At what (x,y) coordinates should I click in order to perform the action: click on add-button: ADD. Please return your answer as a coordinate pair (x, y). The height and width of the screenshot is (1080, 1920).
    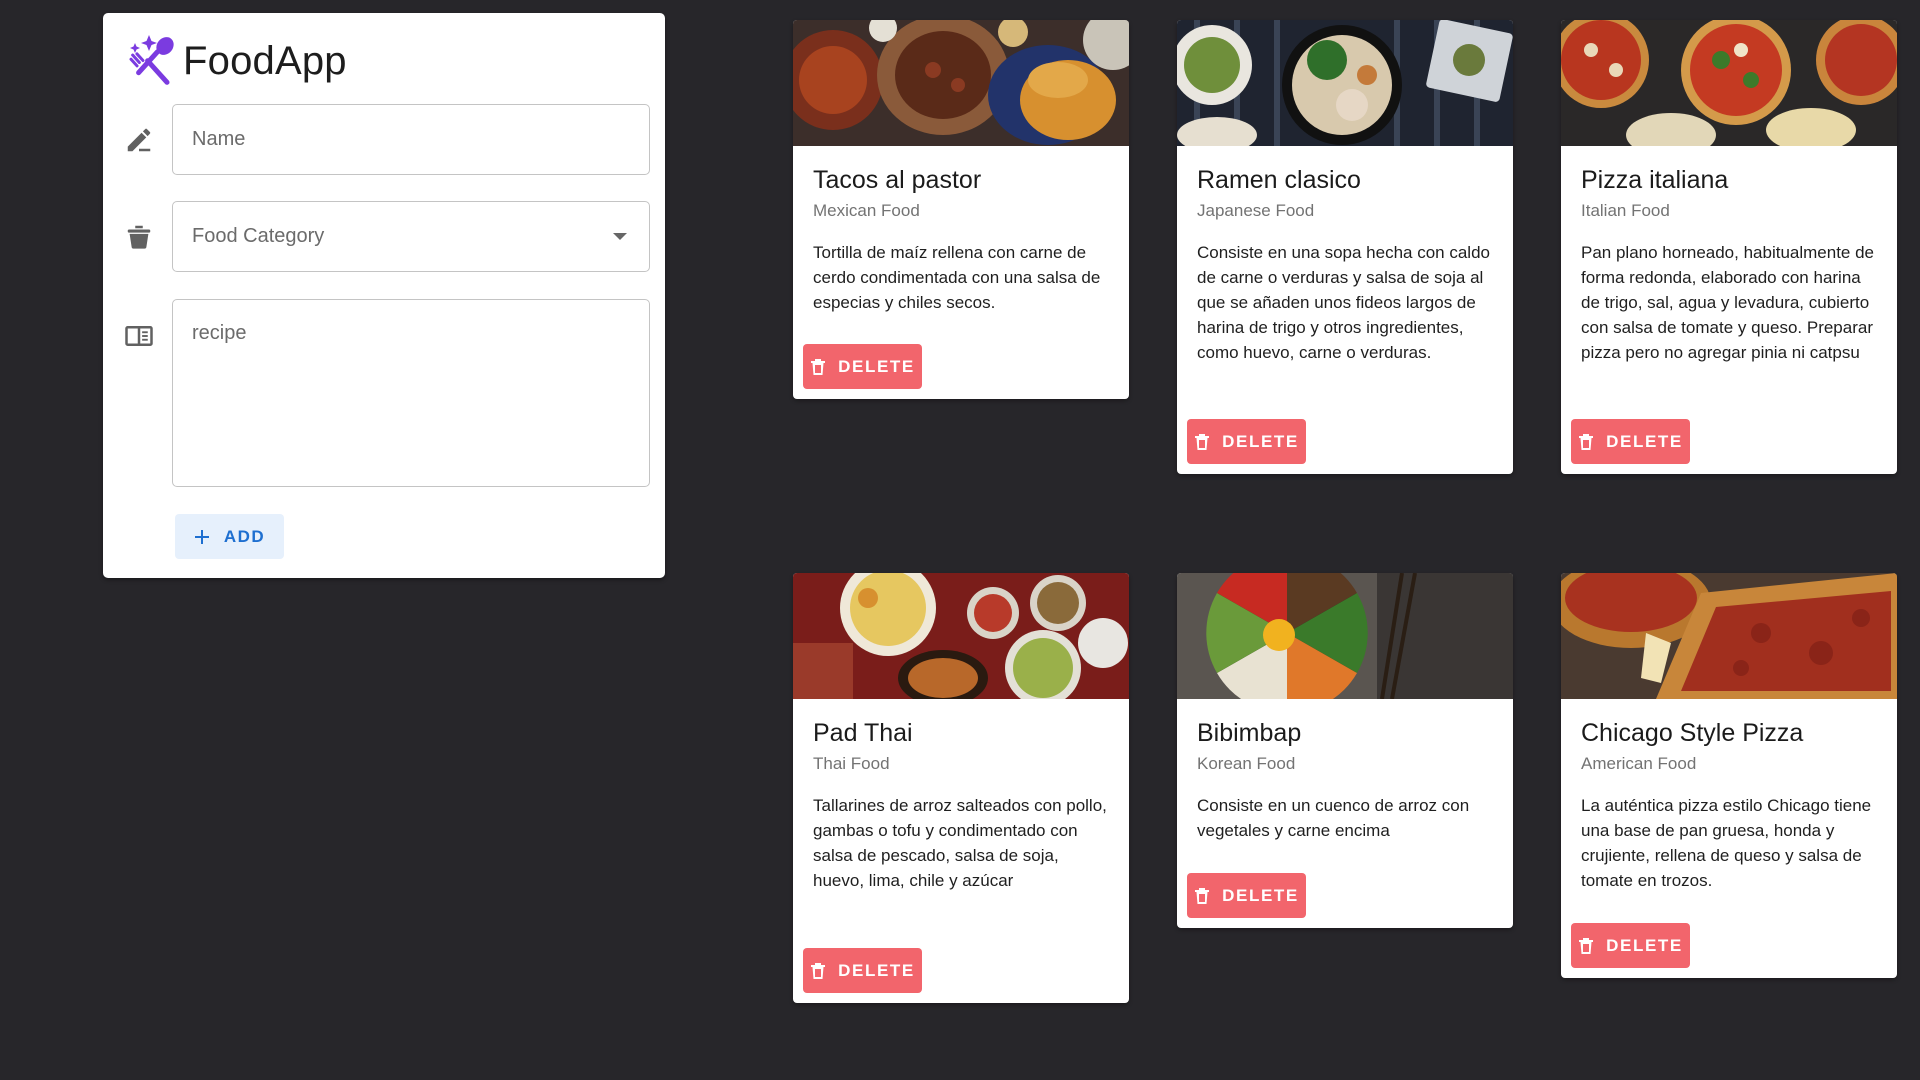
    Looking at the image, I should click on (229, 536).